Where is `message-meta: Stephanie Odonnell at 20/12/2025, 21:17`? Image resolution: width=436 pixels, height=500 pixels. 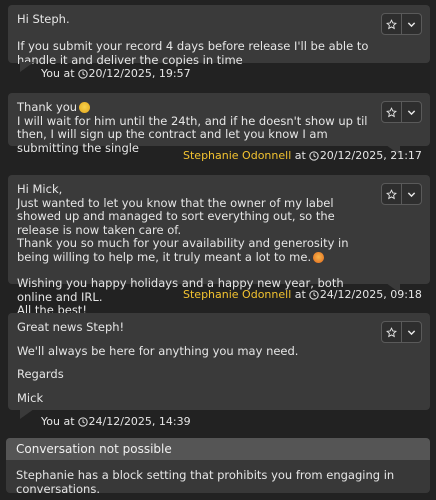
message-meta: Stephanie Odonnell at 20/12/2025, 21:17 is located at coordinates (302, 155).